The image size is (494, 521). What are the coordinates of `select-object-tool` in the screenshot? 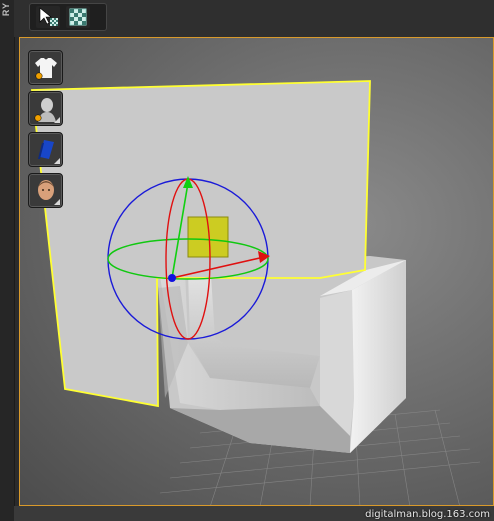 It's located at (48, 17).